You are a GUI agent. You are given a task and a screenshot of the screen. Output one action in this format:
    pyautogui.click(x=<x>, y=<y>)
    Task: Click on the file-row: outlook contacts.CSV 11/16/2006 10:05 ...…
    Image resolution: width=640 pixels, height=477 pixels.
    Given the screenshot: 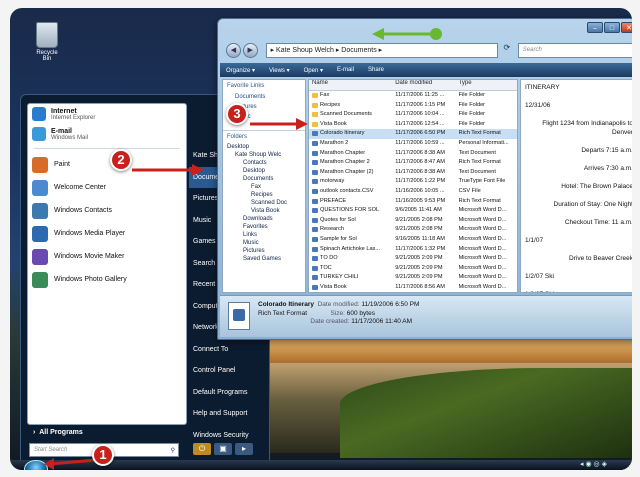 What is the action you would take?
    pyautogui.click(x=413, y=192)
    